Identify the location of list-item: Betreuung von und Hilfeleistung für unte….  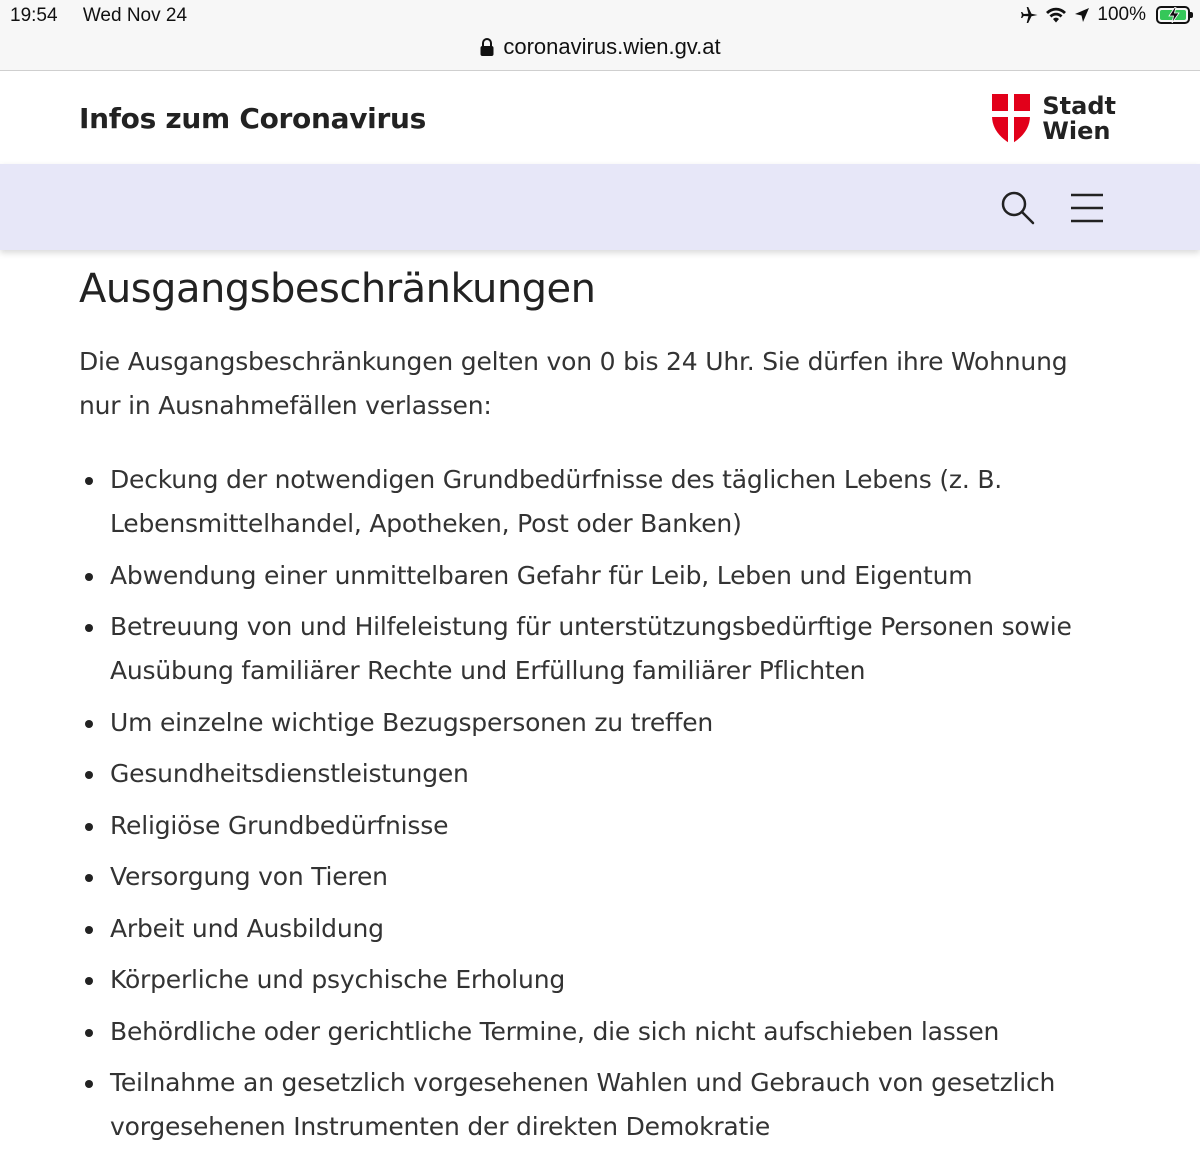
(579, 649).